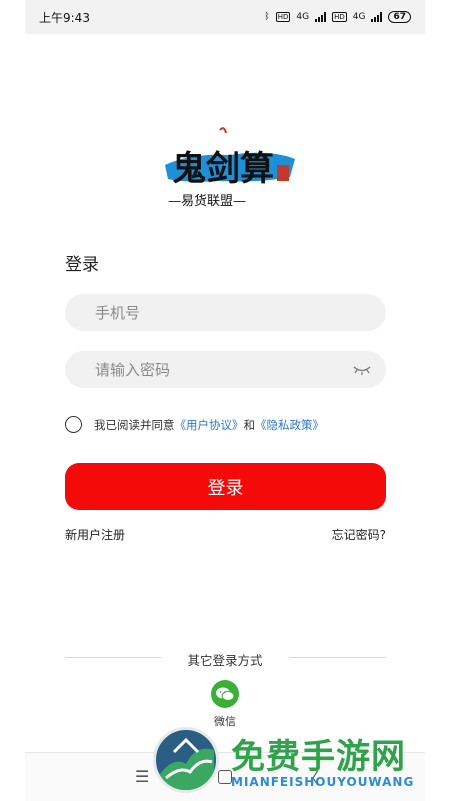 This screenshot has height=801, width=450. Describe the element at coordinates (215, 312) in the screenshot. I see `phone-input` at that location.